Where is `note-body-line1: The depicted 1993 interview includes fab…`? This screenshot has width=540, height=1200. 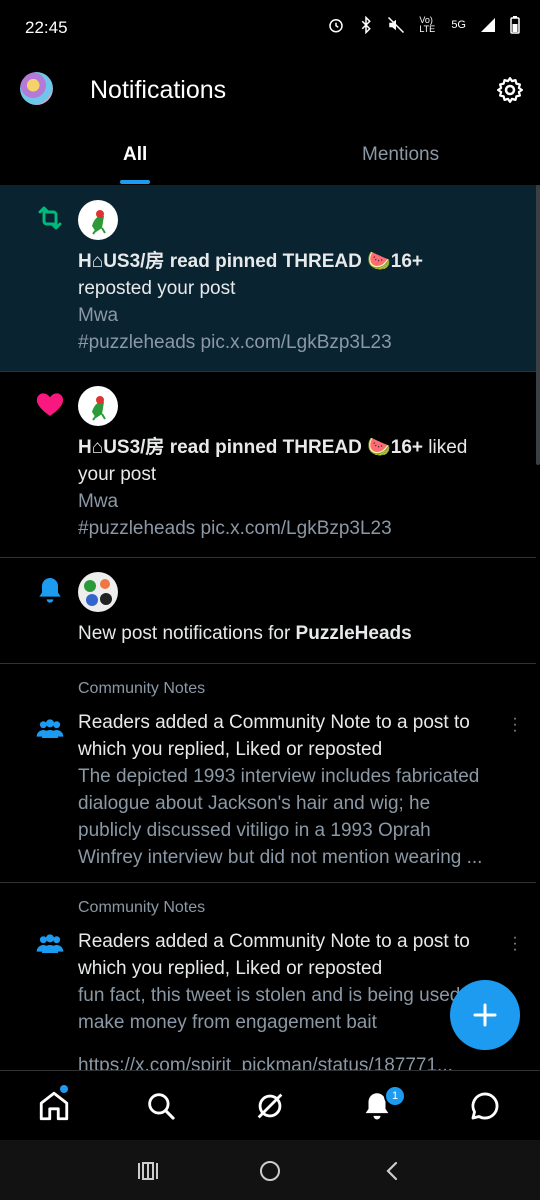
note-body-line1: The depicted 1993 interview includes fab… is located at coordinates (279, 776).